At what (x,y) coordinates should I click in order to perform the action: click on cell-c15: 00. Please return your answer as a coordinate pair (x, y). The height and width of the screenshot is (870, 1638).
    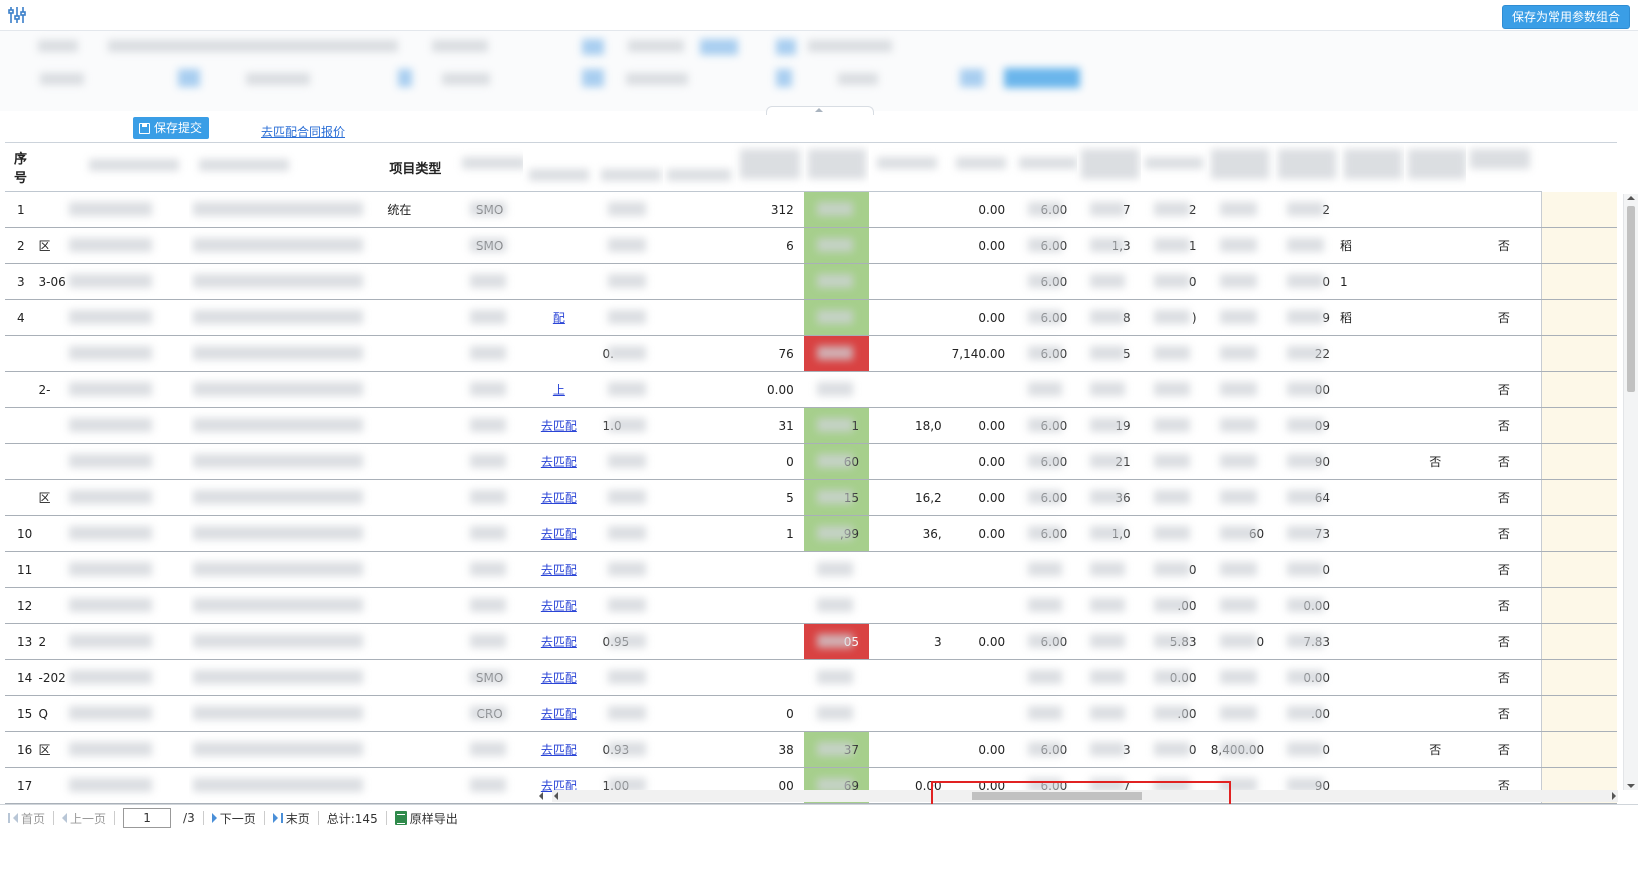
    Looking at the image, I should click on (1307, 389).